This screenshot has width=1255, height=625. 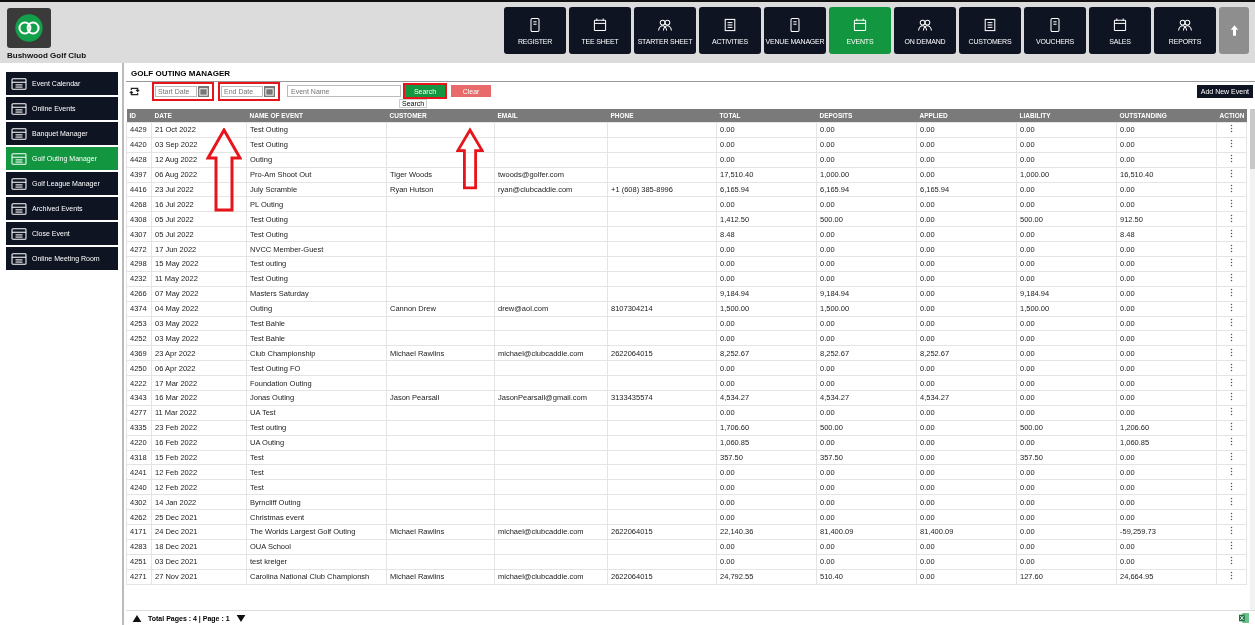 What do you see at coordinates (240, 618) in the screenshot?
I see `page-down-icon` at bounding box center [240, 618].